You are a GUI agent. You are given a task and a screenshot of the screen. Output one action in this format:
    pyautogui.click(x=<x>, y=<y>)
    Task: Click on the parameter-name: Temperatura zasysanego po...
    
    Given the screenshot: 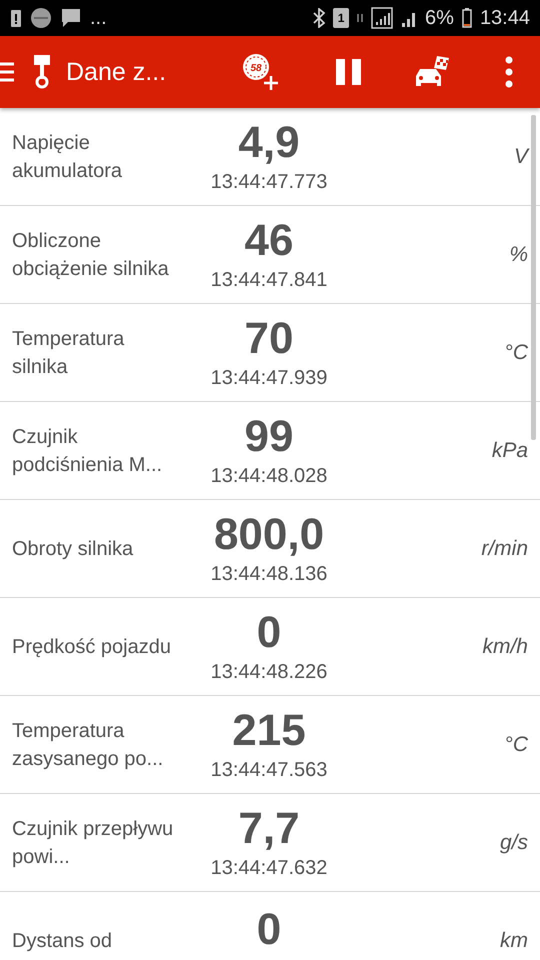 What is the action you would take?
    pyautogui.click(x=88, y=745)
    